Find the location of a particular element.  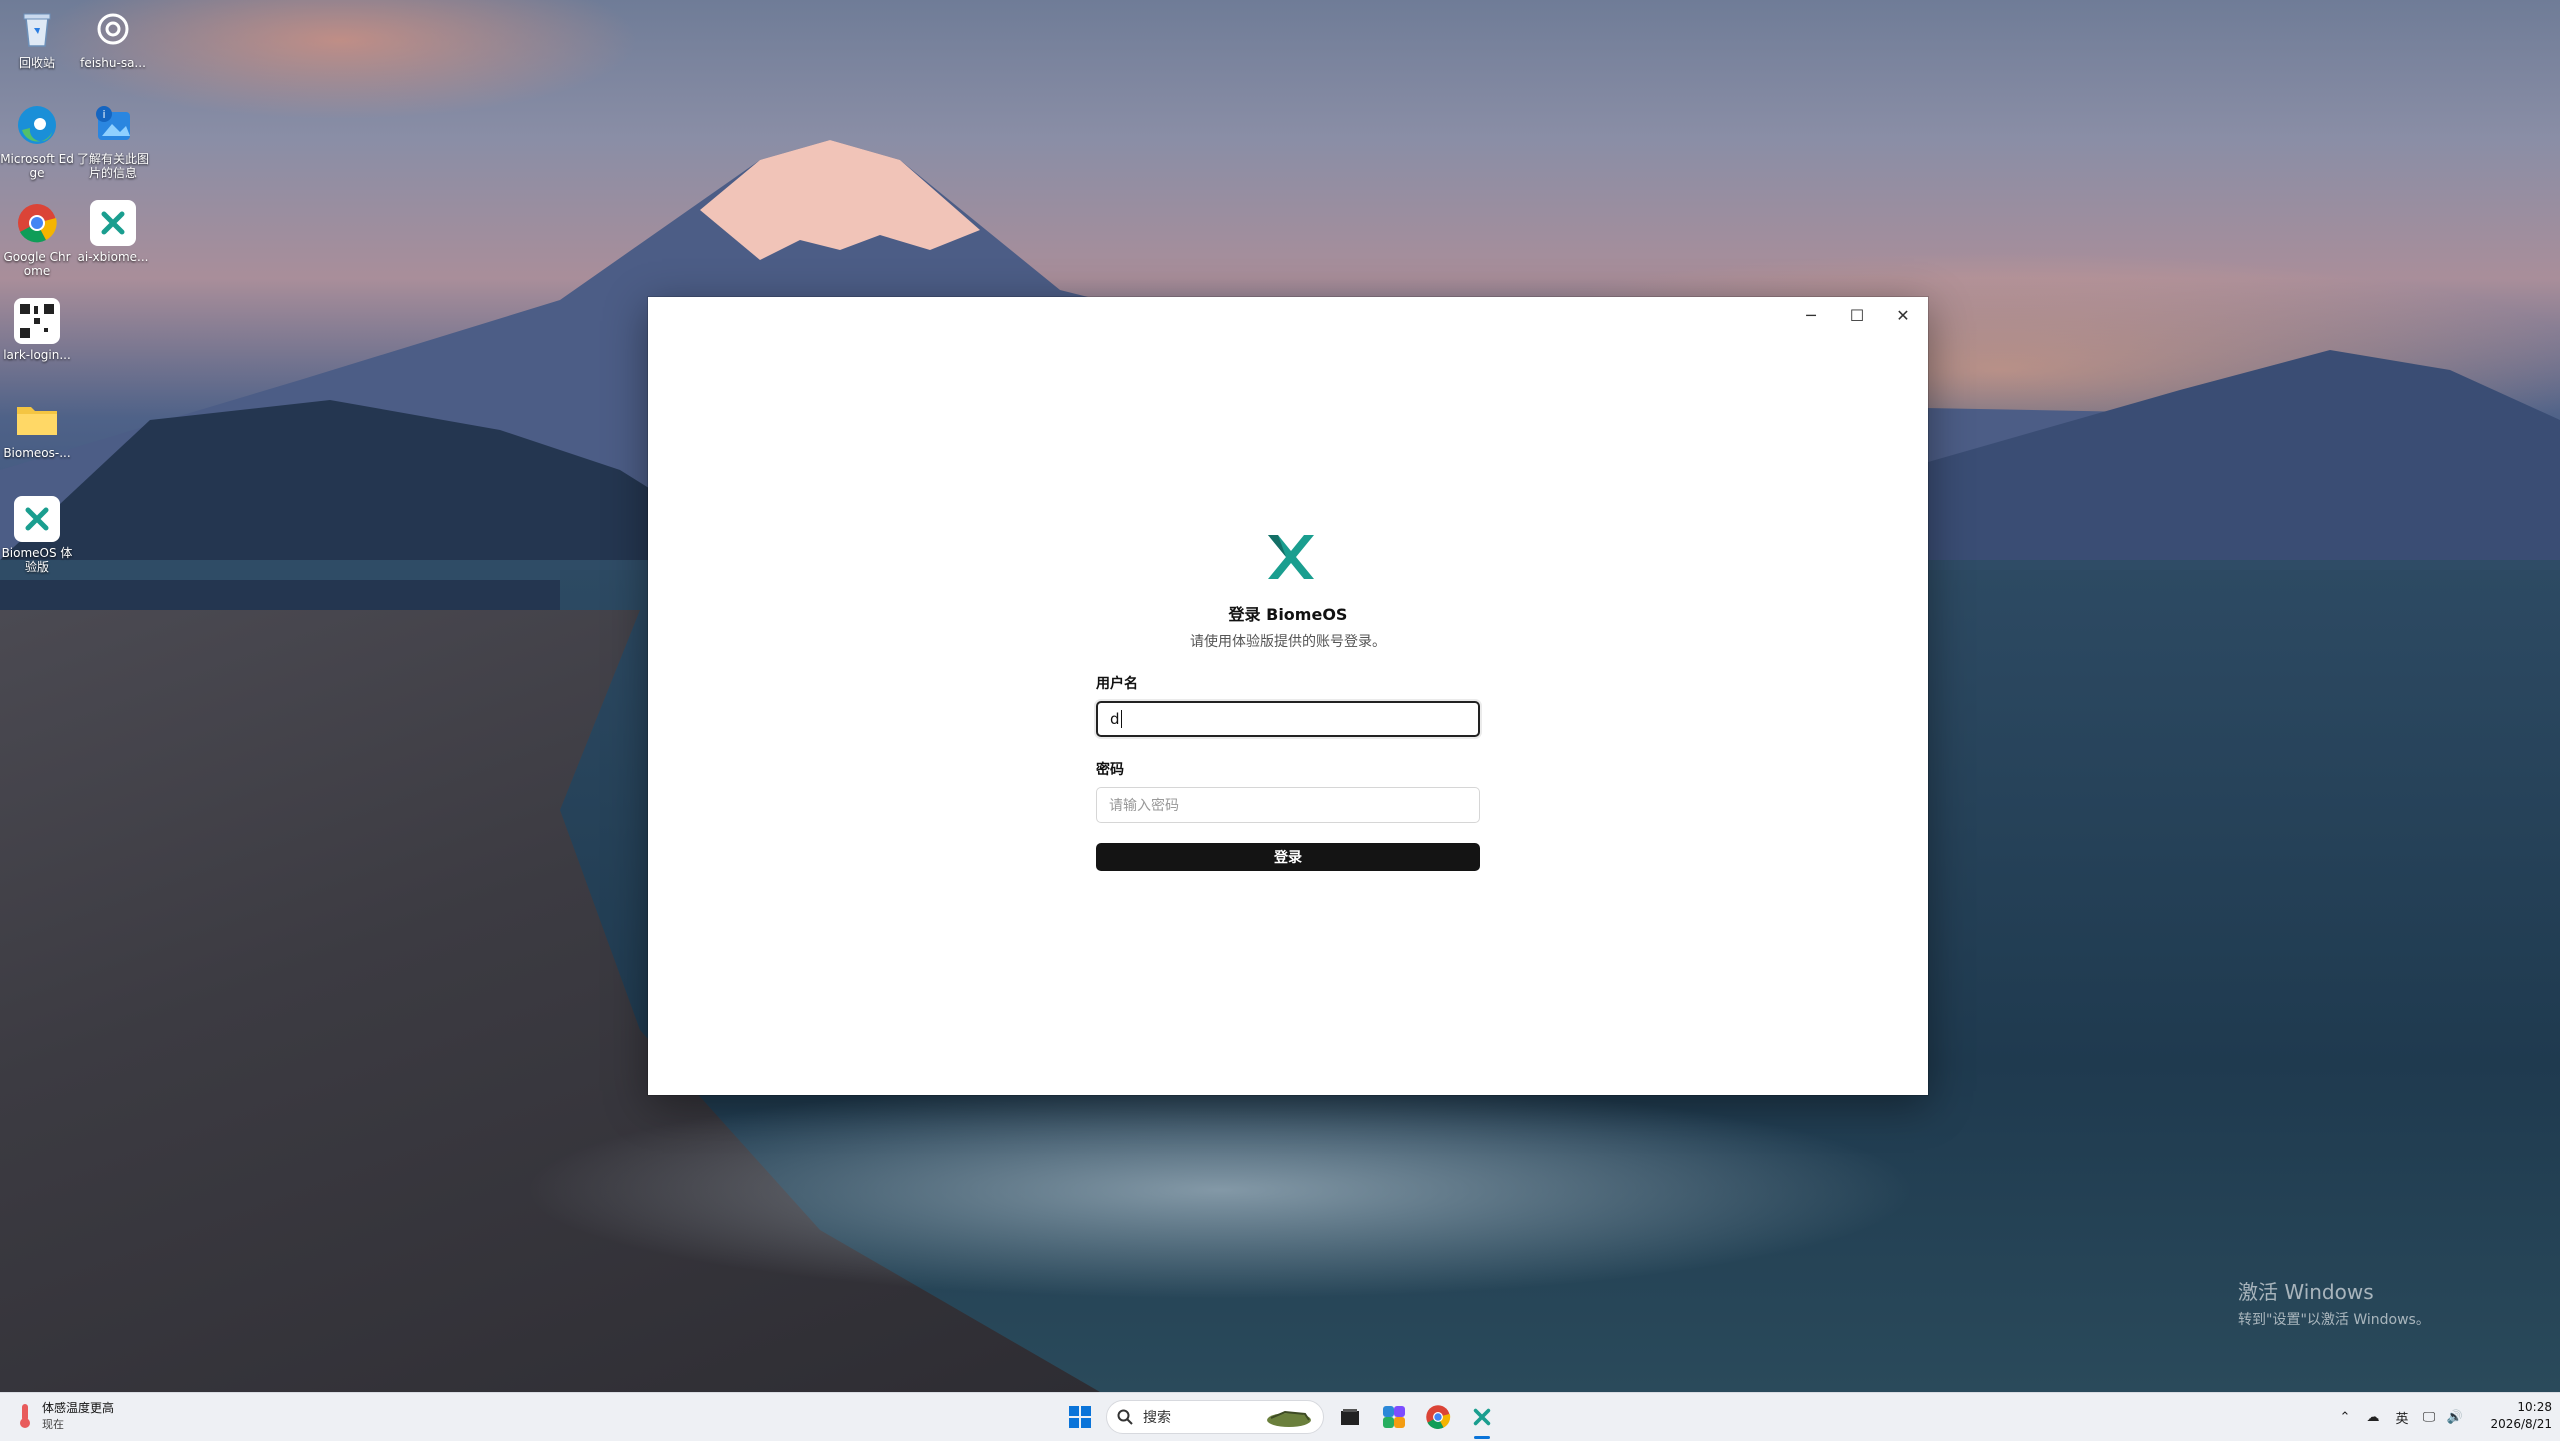

login-title: 登录 BiomeOS is located at coordinates (1288, 614).